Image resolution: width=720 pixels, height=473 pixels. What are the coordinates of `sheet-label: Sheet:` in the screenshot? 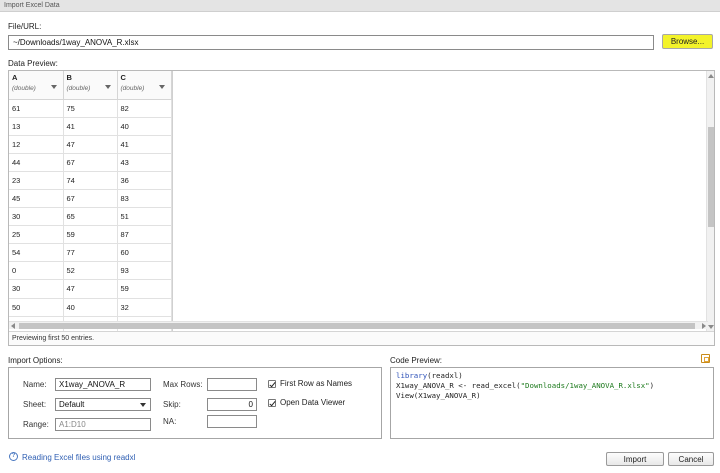 It's located at (35, 404).